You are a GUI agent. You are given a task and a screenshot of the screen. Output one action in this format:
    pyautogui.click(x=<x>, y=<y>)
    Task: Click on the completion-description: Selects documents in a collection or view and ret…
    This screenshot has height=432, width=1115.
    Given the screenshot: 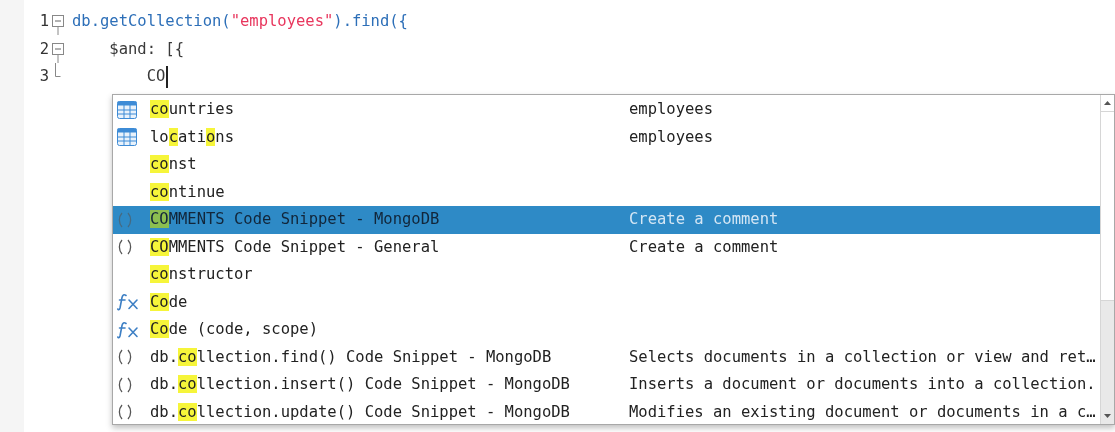 What is the action you would take?
    pyautogui.click(x=862, y=357)
    